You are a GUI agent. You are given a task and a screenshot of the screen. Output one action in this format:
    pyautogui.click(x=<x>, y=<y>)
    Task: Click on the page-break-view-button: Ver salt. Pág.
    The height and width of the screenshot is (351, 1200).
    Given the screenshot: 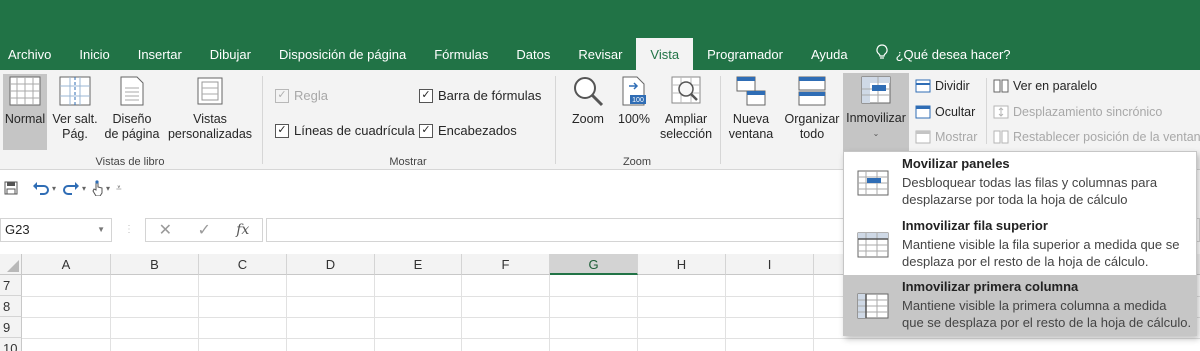 What is the action you would take?
    pyautogui.click(x=75, y=108)
    